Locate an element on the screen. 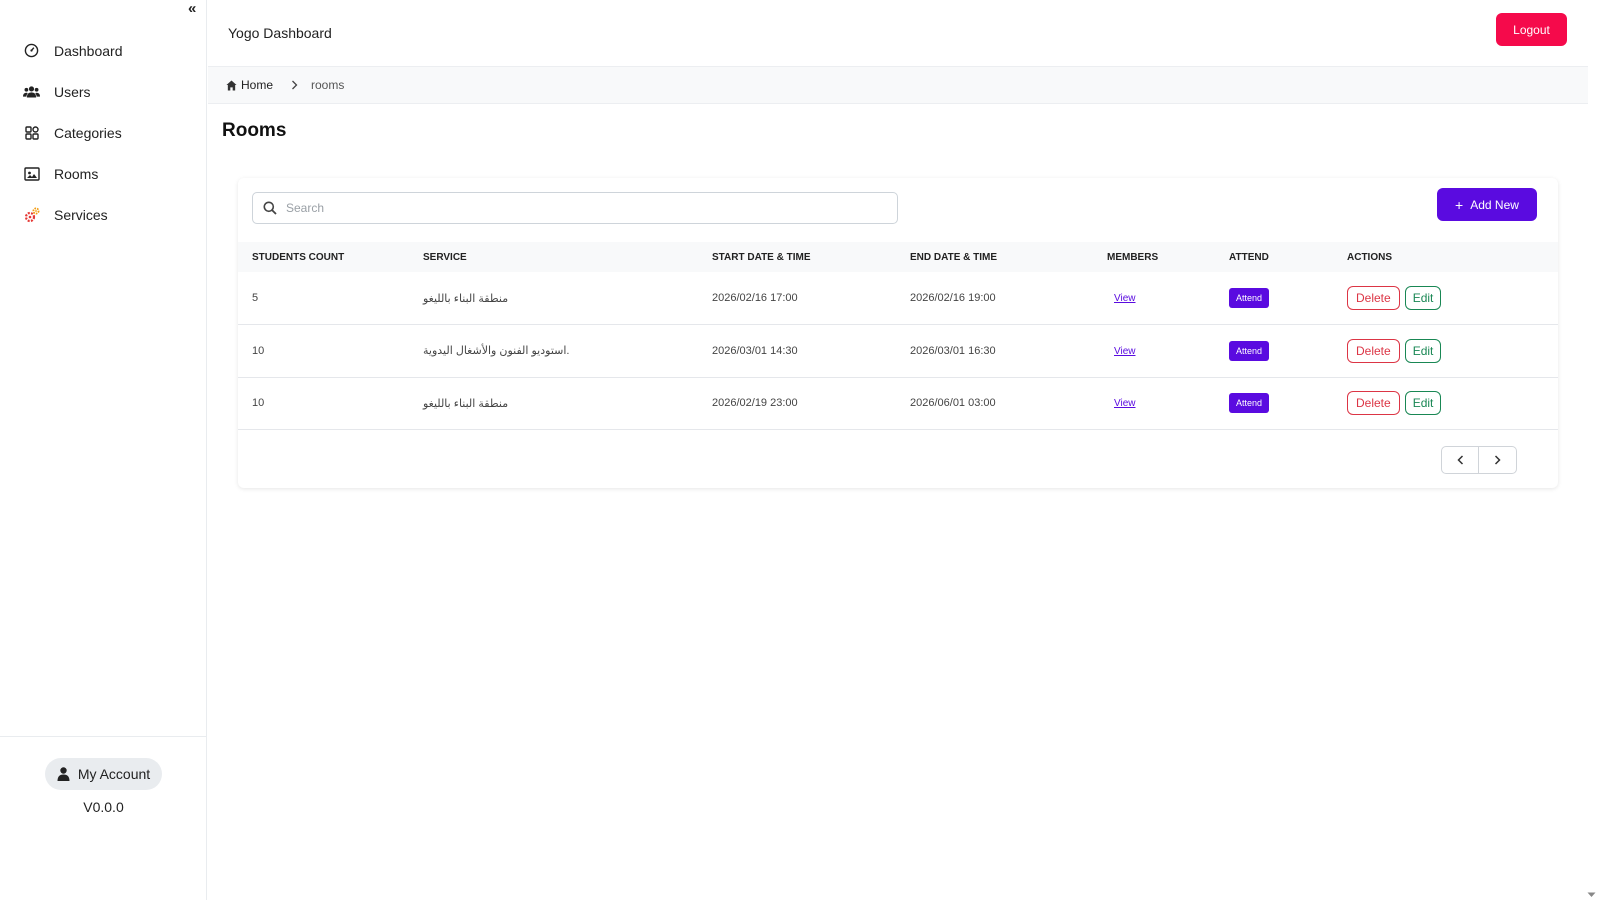  gauge-icon is located at coordinates (31, 50).